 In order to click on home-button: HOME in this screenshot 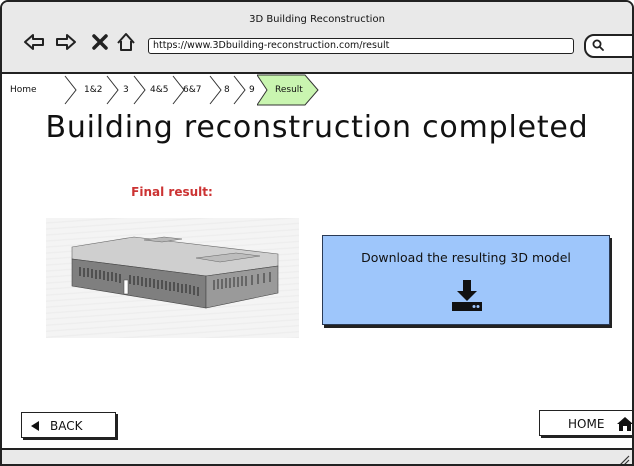, I will do `click(585, 423)`.